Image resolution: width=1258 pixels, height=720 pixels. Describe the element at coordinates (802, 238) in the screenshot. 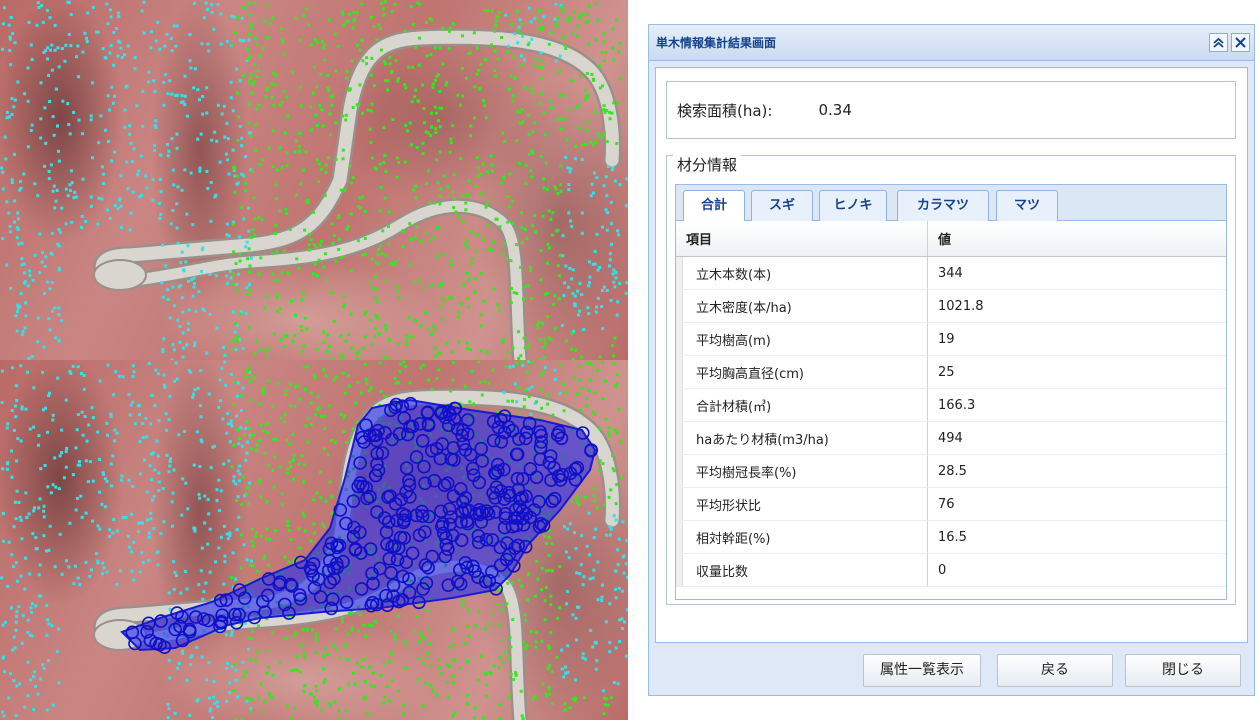

I see `column-header-item: 項目` at that location.